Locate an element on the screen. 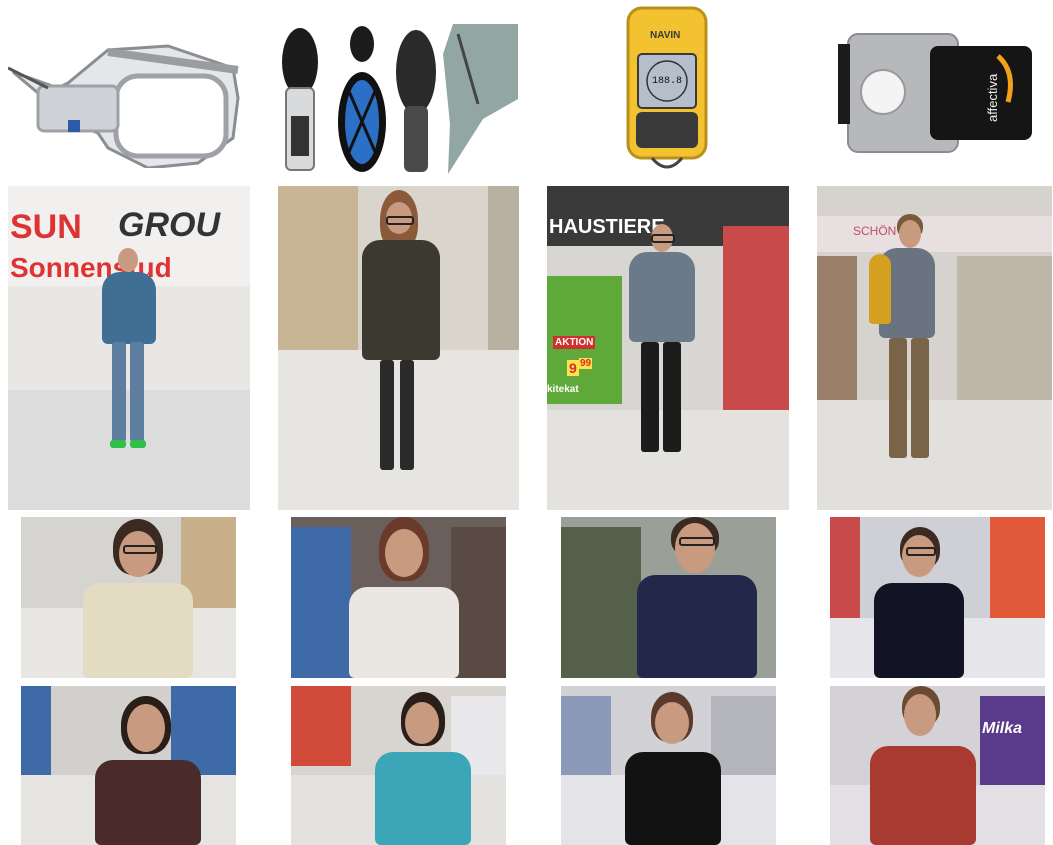 The image size is (1053, 845). participant-photo-aisle-glasses is located at coordinates (398, 348).